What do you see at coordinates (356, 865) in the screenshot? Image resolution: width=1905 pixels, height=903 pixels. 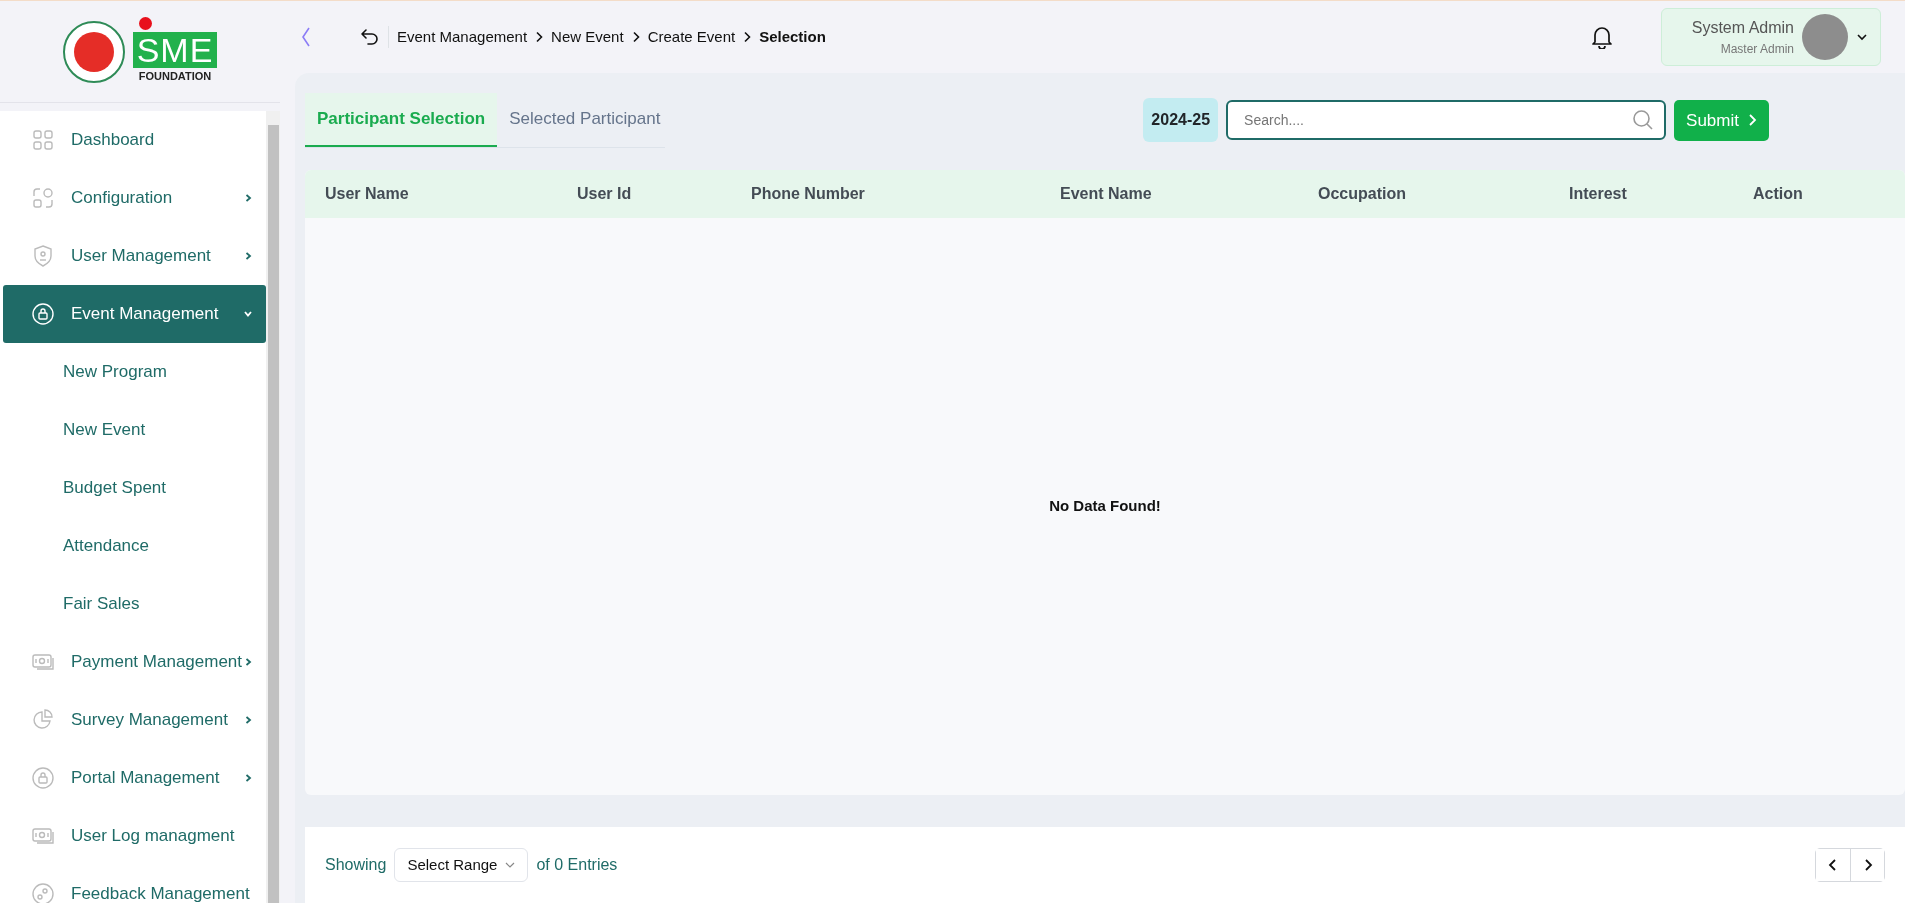 I see `showing-label: Showing` at bounding box center [356, 865].